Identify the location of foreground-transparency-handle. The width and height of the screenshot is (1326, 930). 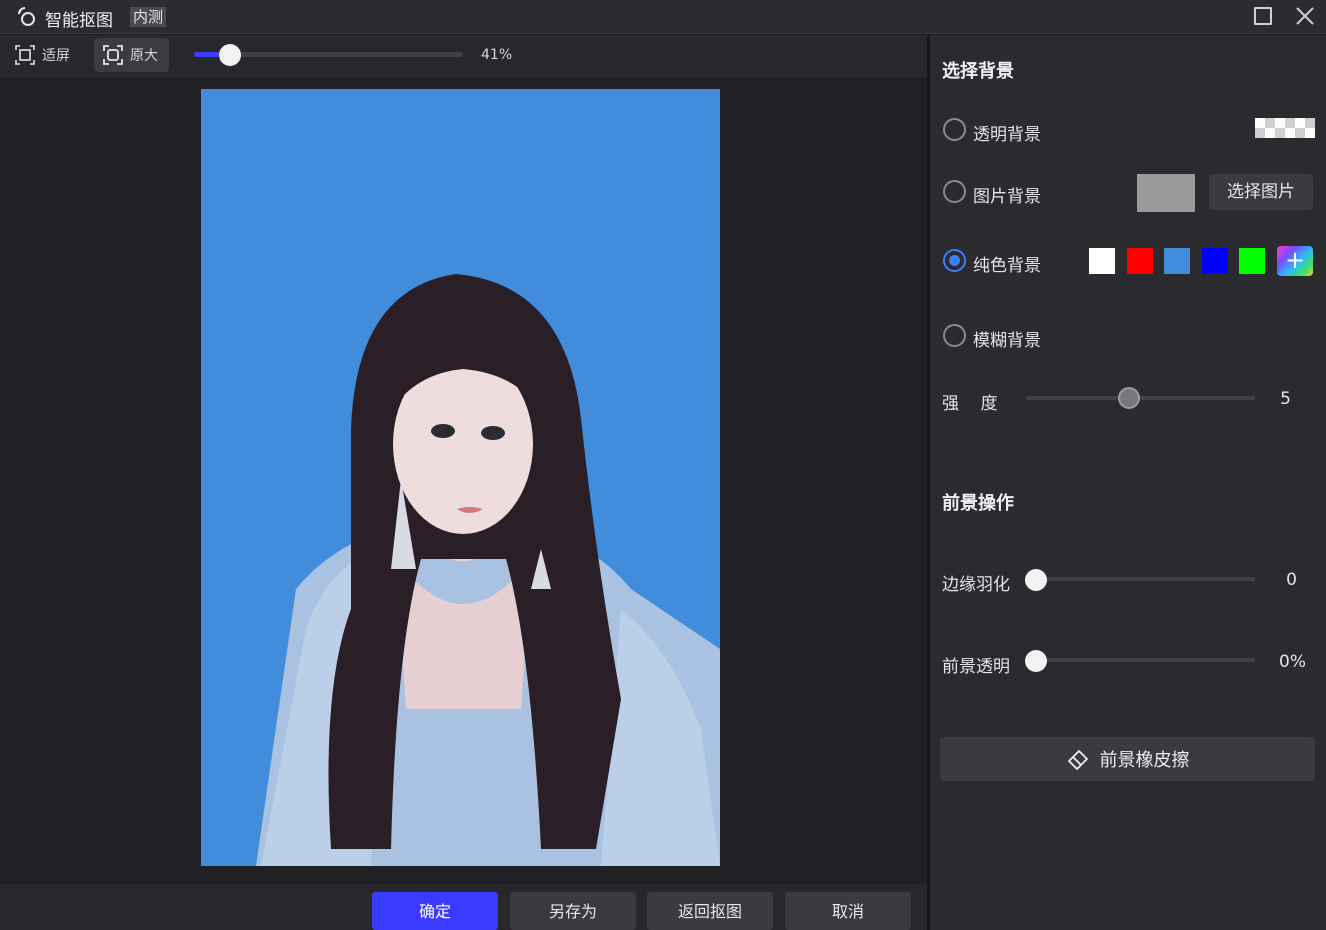
(1036, 661).